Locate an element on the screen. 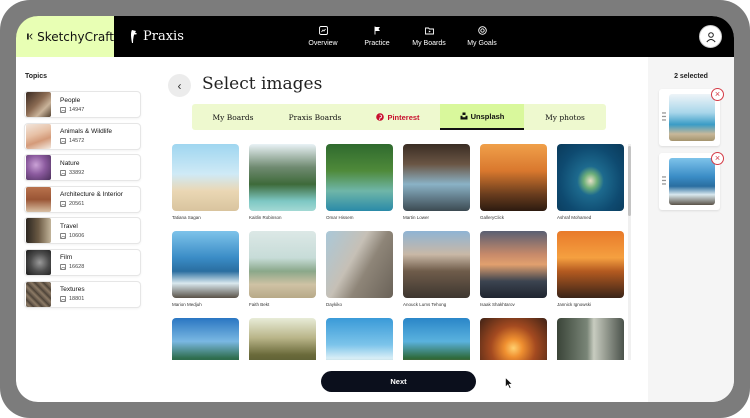  nav-my-boards: My Boards is located at coordinates (429, 36).